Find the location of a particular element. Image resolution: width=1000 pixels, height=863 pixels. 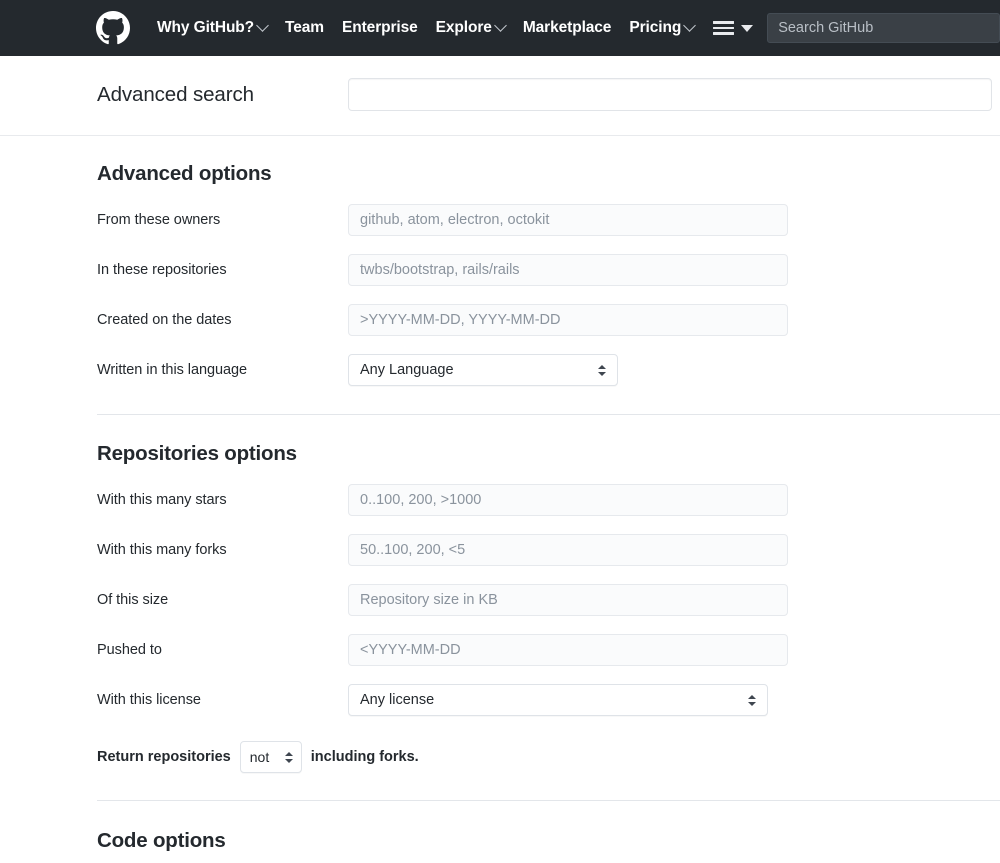

section-heading-repositories-options: Repositories options is located at coordinates (197, 453).